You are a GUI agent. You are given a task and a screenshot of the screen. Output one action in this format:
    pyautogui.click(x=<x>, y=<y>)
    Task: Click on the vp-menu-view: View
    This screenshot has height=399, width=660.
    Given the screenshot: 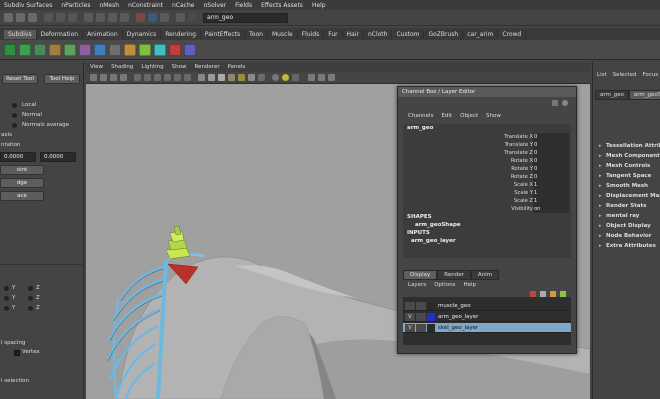 What is the action you would take?
    pyautogui.click(x=96, y=67)
    